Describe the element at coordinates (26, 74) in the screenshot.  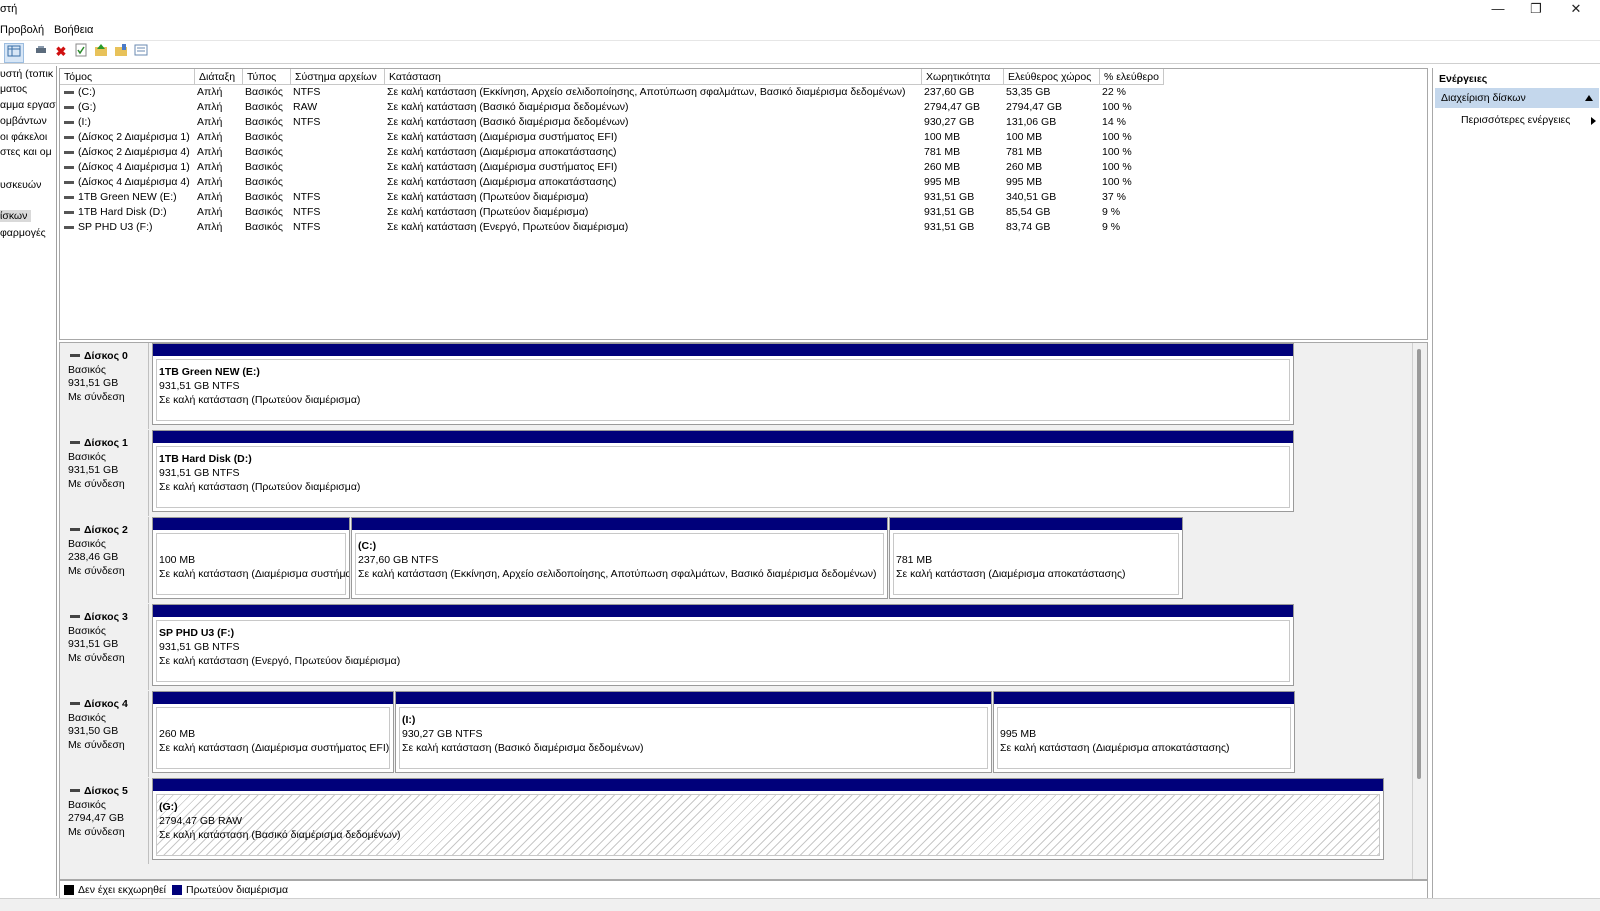
I see `tree-item: υστή (τοπικ` at that location.